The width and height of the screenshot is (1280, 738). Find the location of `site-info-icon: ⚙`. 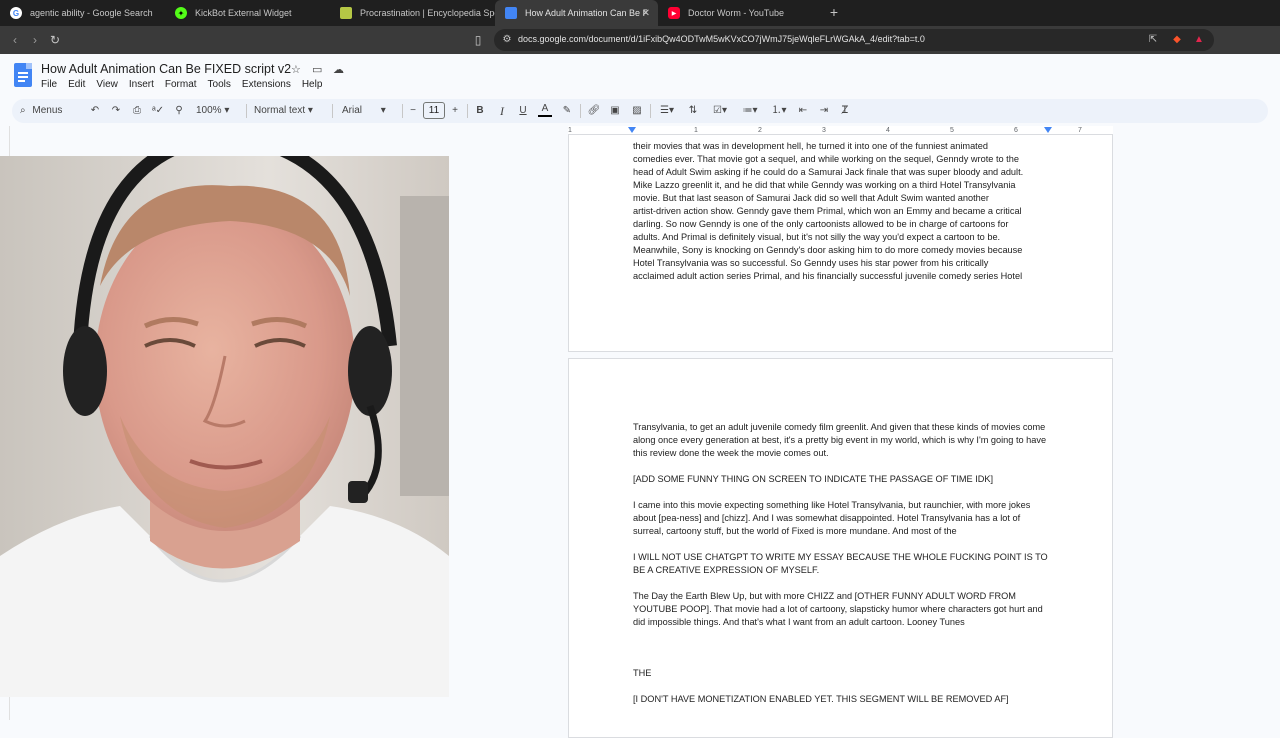

site-info-icon: ⚙ is located at coordinates (507, 40).